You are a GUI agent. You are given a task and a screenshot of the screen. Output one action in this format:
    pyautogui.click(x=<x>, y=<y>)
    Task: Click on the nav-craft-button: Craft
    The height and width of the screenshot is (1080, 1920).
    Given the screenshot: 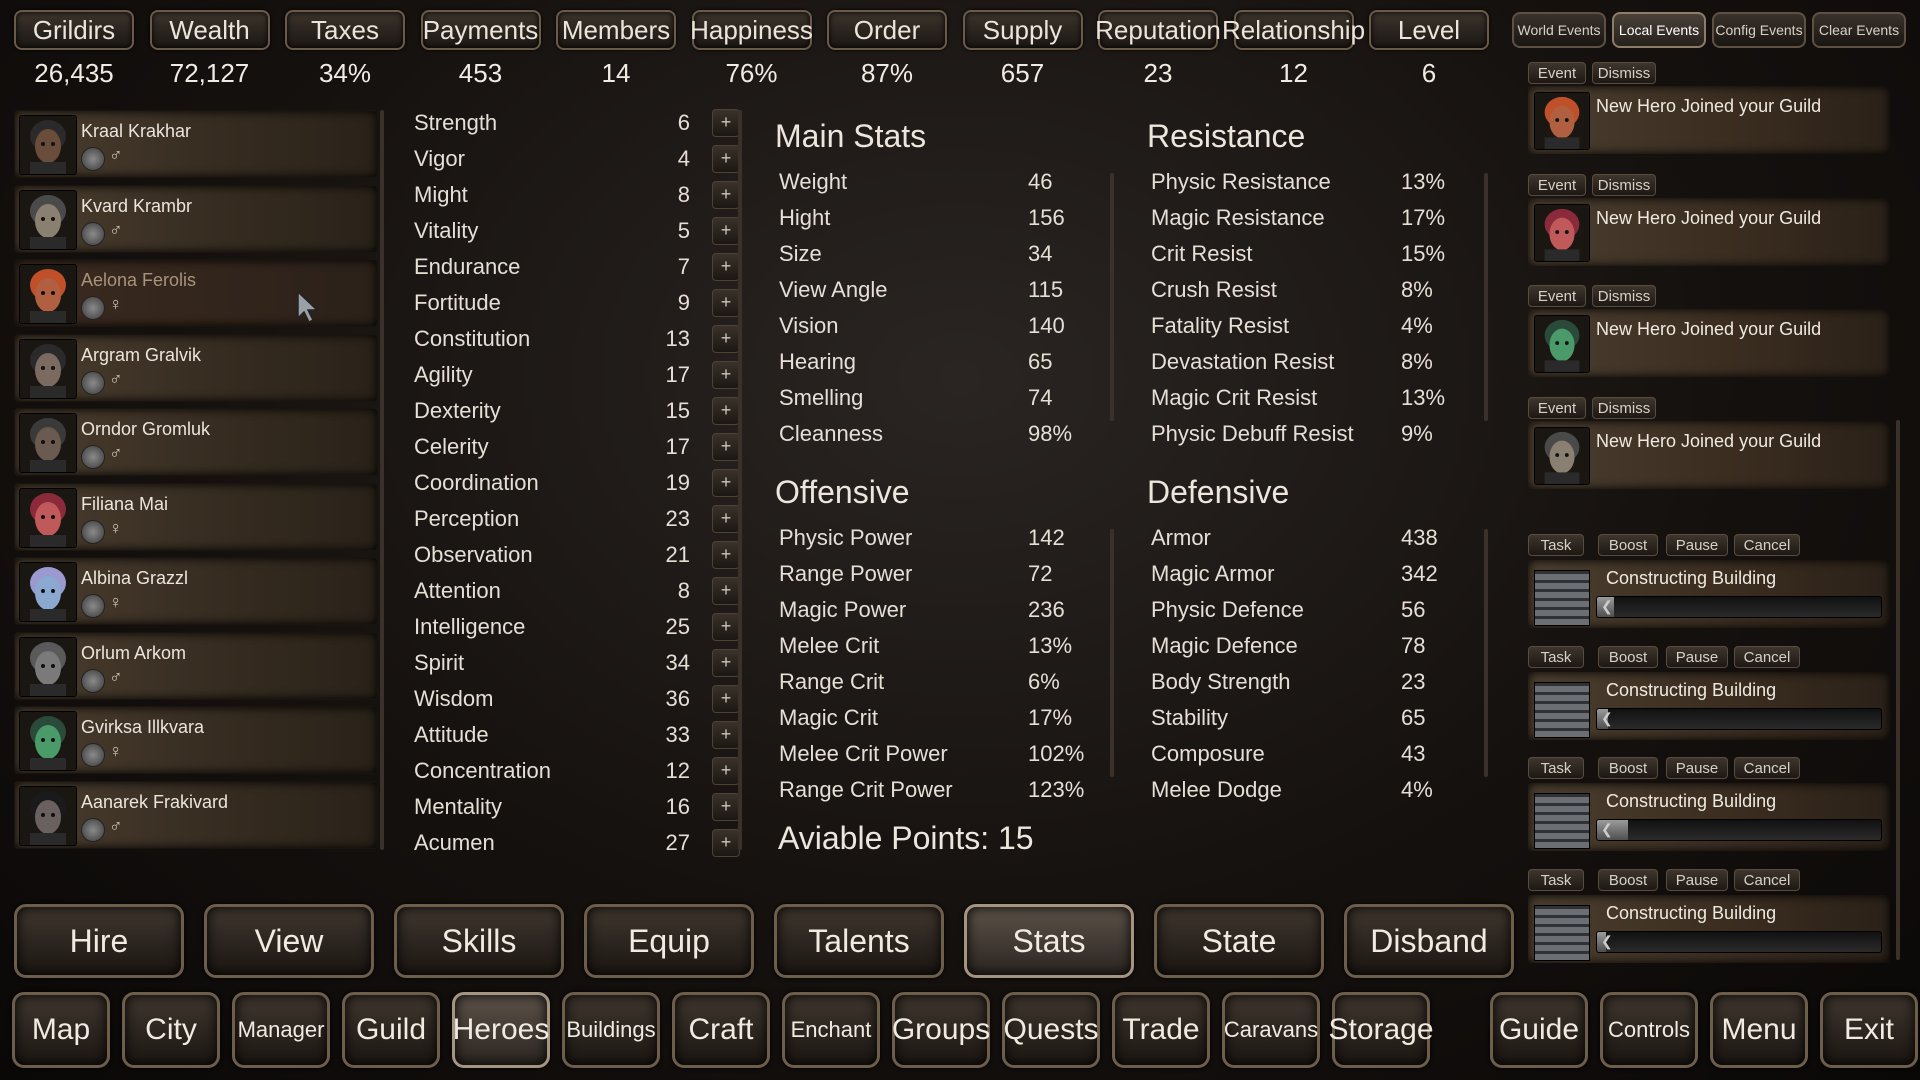 What is the action you would take?
    pyautogui.click(x=721, y=1030)
    